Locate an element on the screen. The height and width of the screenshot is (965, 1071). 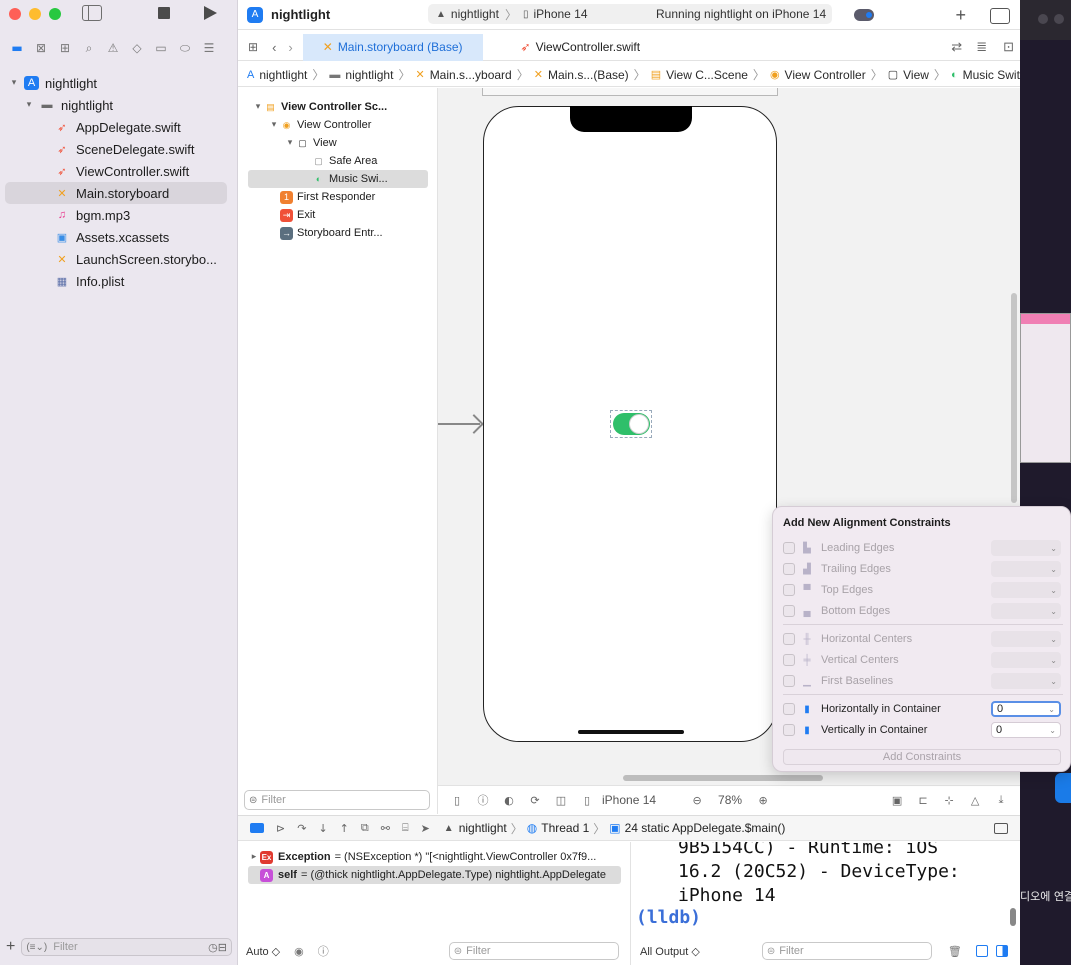
hide-debug-icon is located at coordinates (1001, 828).